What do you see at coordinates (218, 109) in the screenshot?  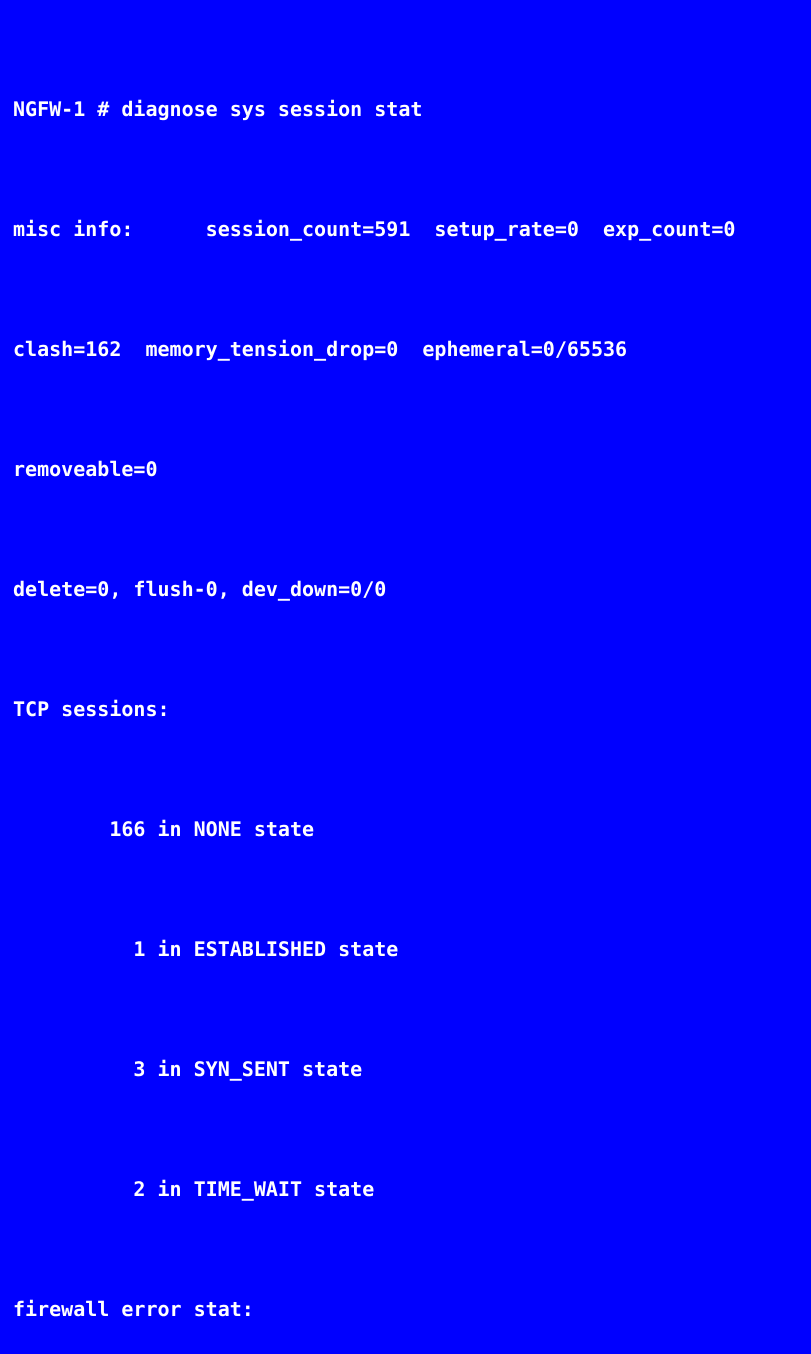 I see `terminal-line-prompt-command: NGFW-1 # diagnose sys session stat` at bounding box center [218, 109].